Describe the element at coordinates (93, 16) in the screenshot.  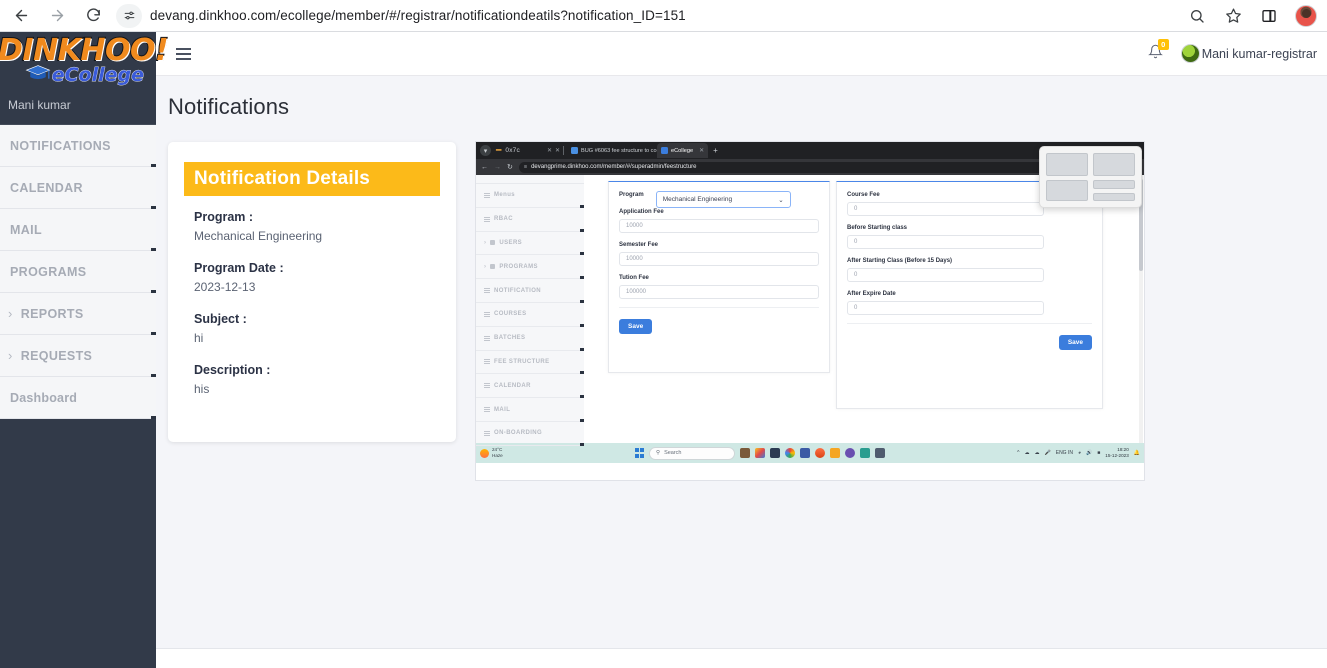
I see `reload-icon` at that location.